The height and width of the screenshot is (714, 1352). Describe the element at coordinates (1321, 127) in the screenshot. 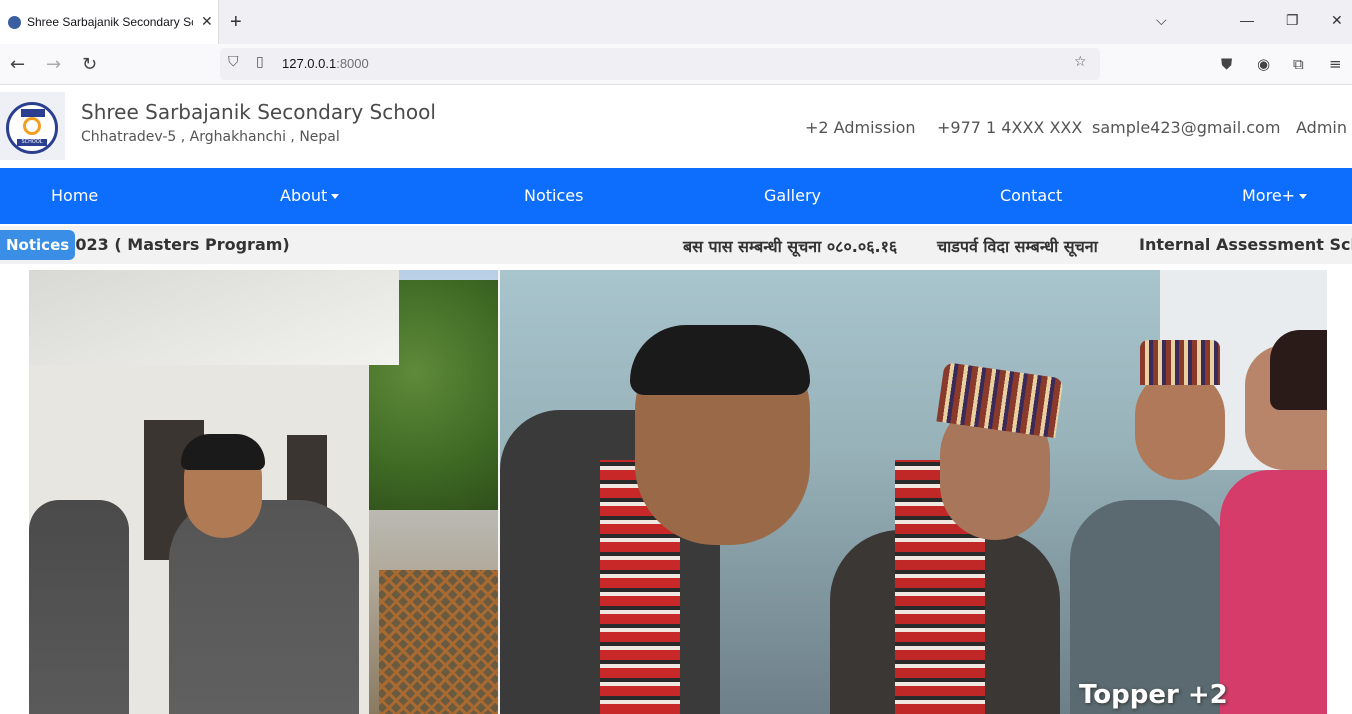

I see `admin-link: Admin` at that location.